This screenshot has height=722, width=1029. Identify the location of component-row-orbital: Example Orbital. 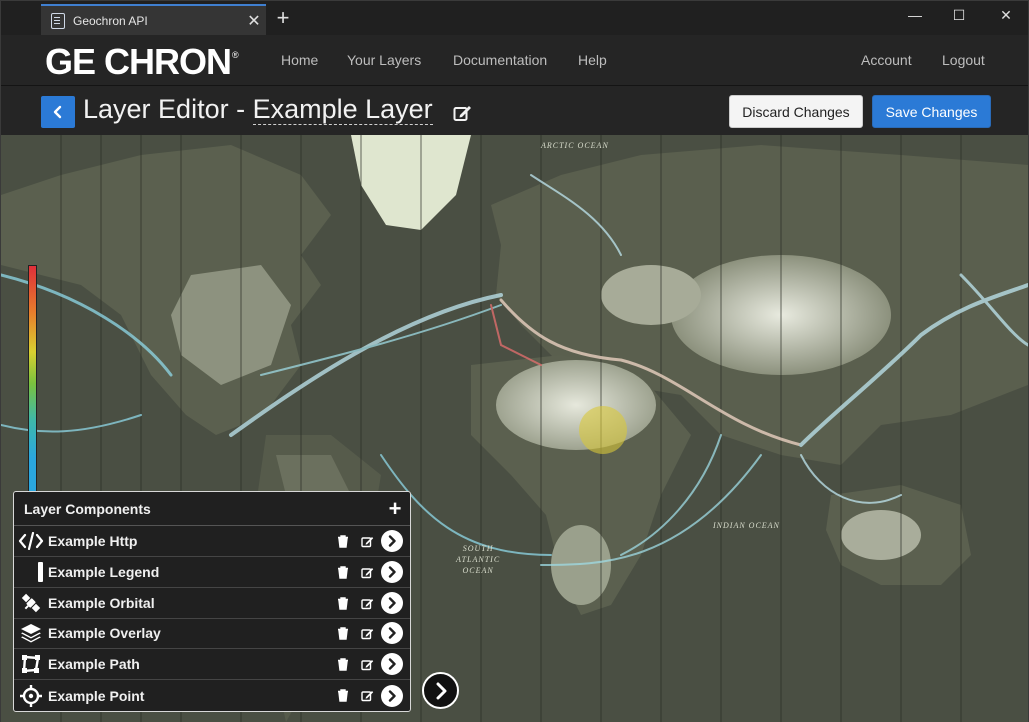
(212, 603).